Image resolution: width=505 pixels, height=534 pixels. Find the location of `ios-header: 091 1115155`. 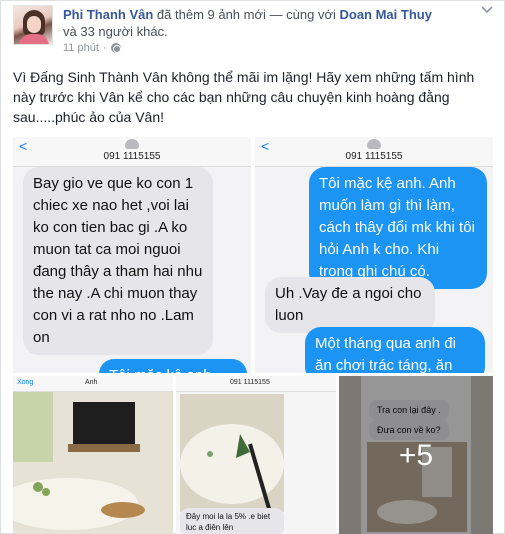

ios-header: 091 1115155 is located at coordinates (256, 384).